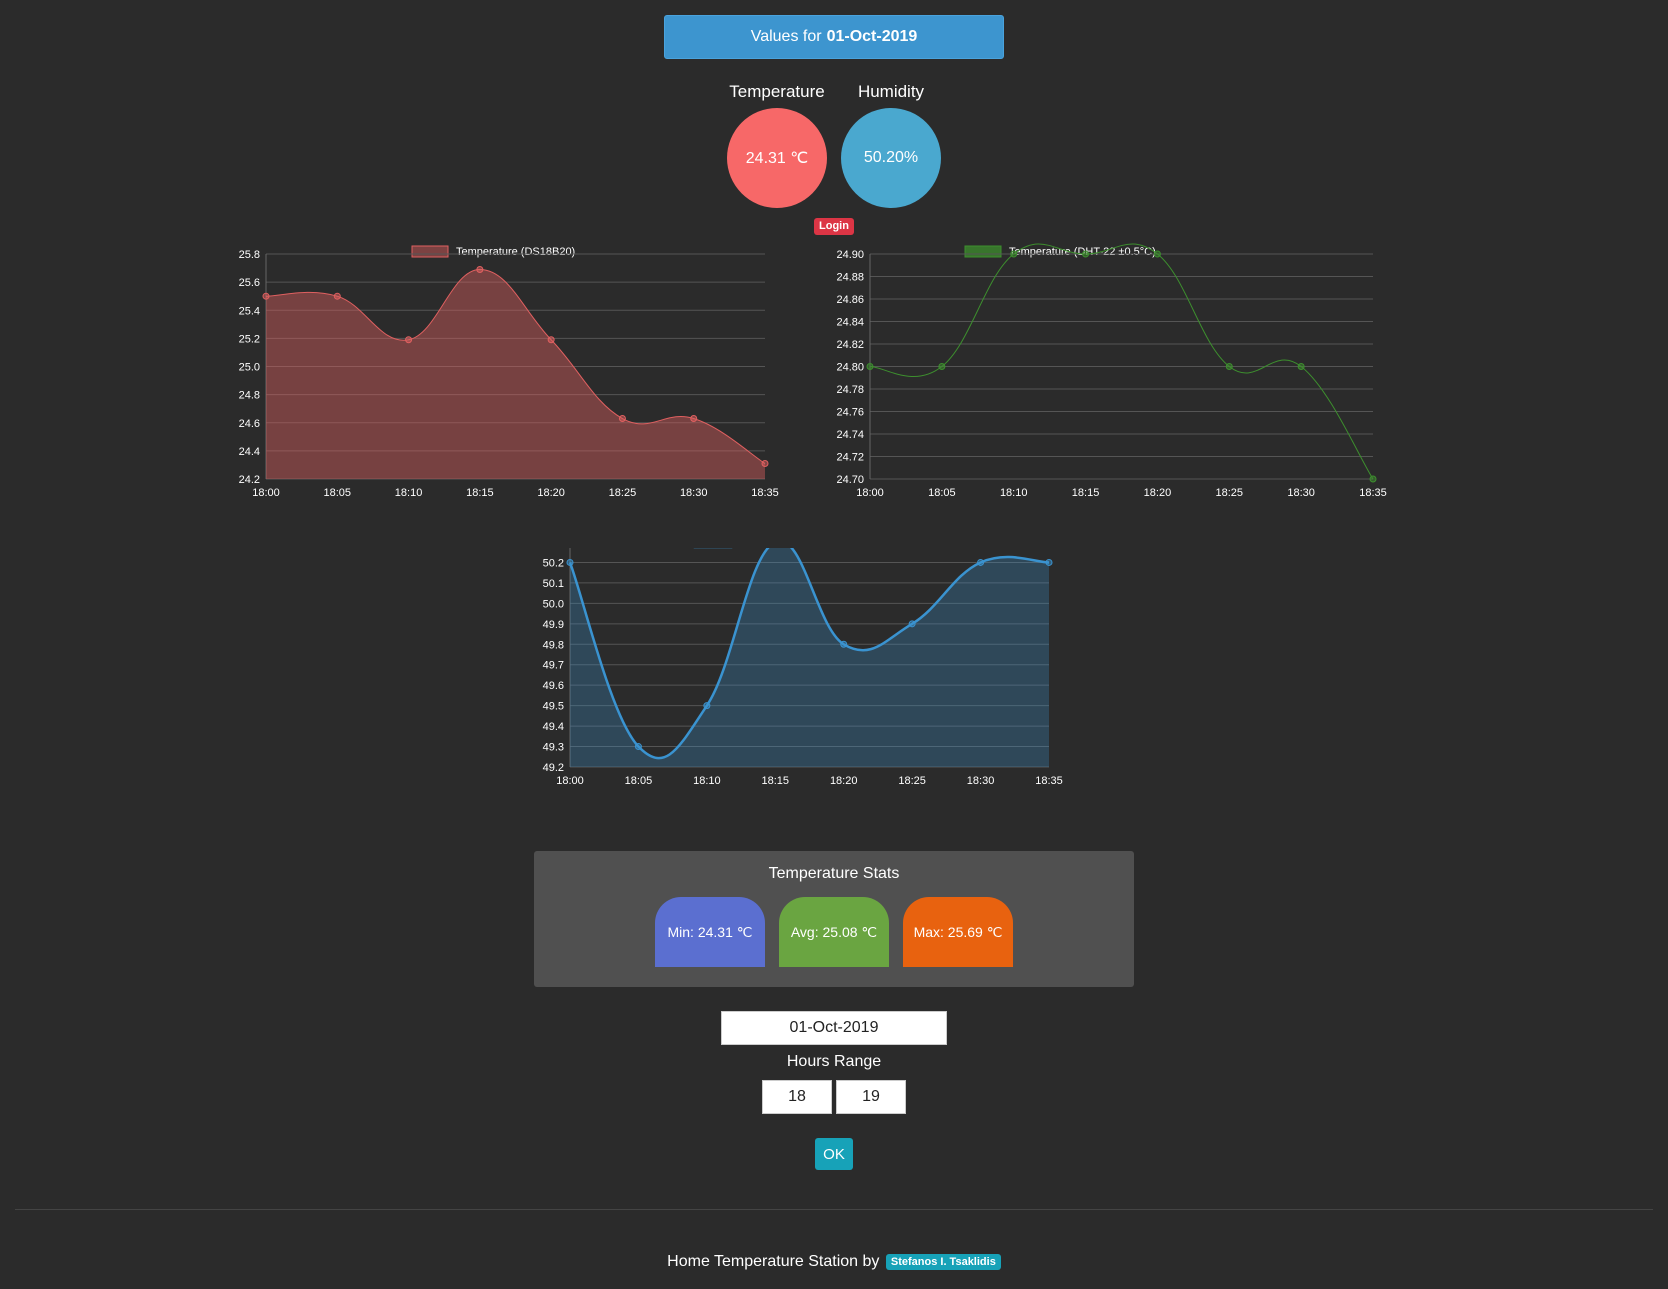 This screenshot has width=1668, height=1289. Describe the element at coordinates (553, 707) in the screenshot. I see `y-tick-label: 49.5` at that location.